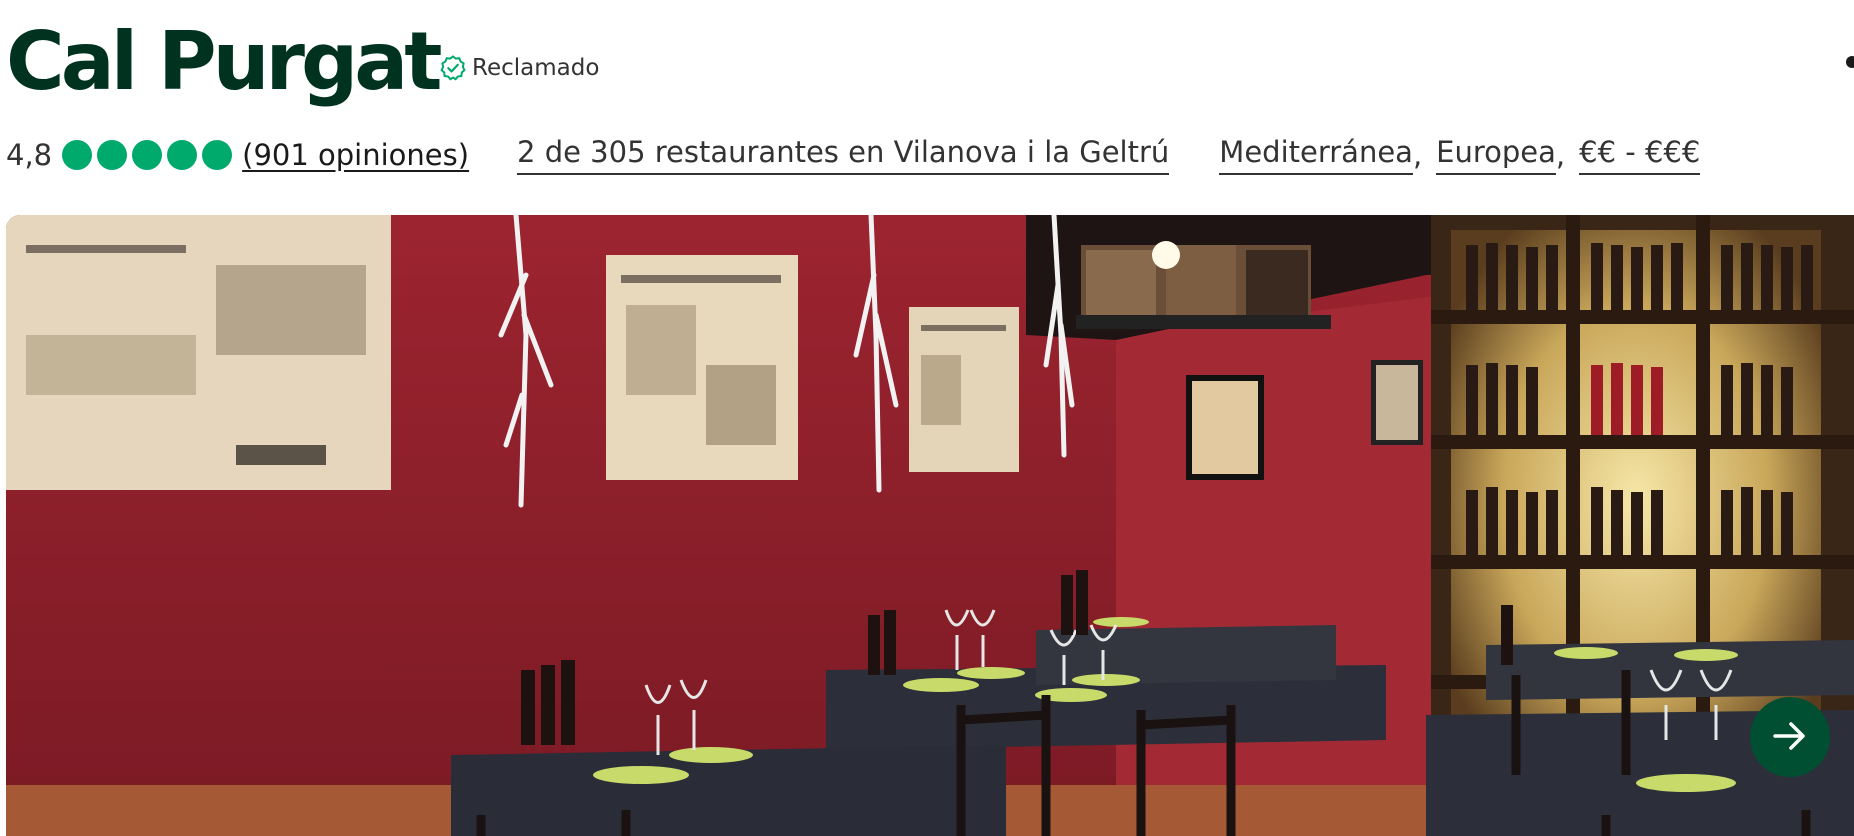  I want to click on arrow-right-icon, so click(1790, 737).